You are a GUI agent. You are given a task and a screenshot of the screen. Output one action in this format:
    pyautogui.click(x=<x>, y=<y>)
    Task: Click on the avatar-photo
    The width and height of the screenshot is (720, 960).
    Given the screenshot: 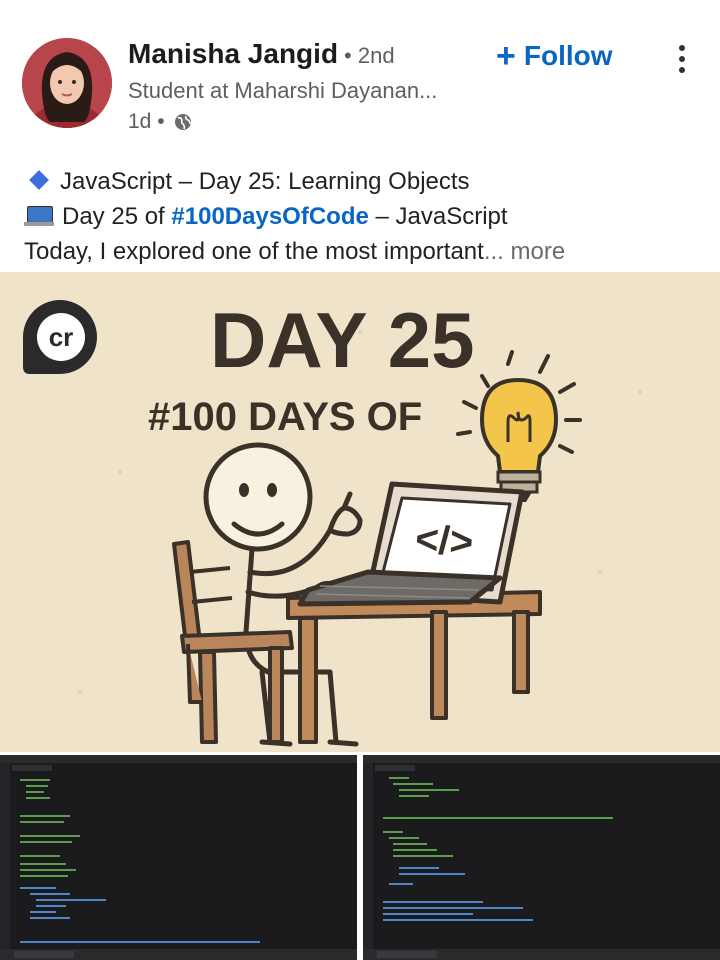 What is the action you would take?
    pyautogui.click(x=67, y=83)
    